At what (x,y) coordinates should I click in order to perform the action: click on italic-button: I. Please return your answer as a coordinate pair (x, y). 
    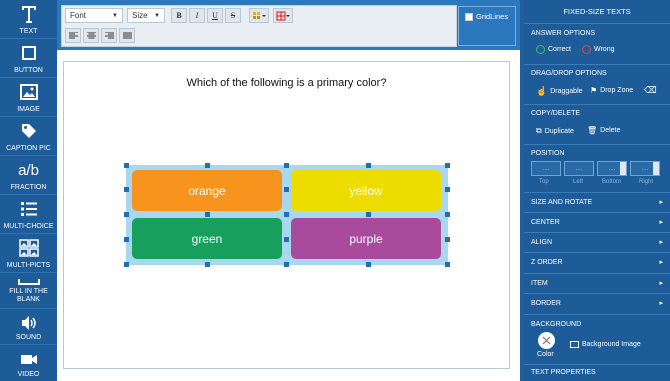
    Looking at the image, I should click on (197, 15).